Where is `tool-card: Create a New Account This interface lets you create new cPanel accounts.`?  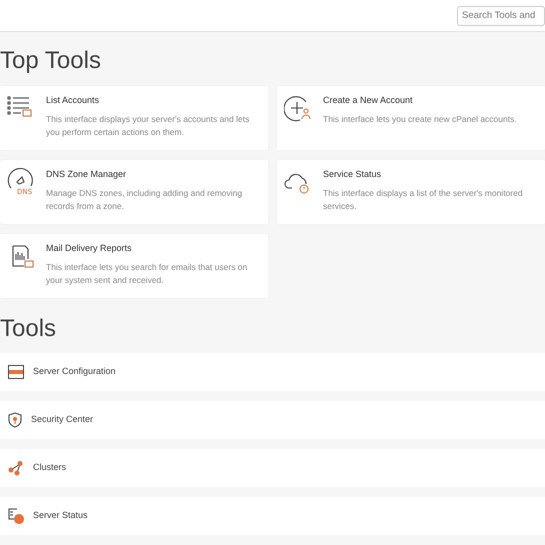
tool-card: Create a New Account This interface lets you create new cPanel accounts. is located at coordinates (411, 118).